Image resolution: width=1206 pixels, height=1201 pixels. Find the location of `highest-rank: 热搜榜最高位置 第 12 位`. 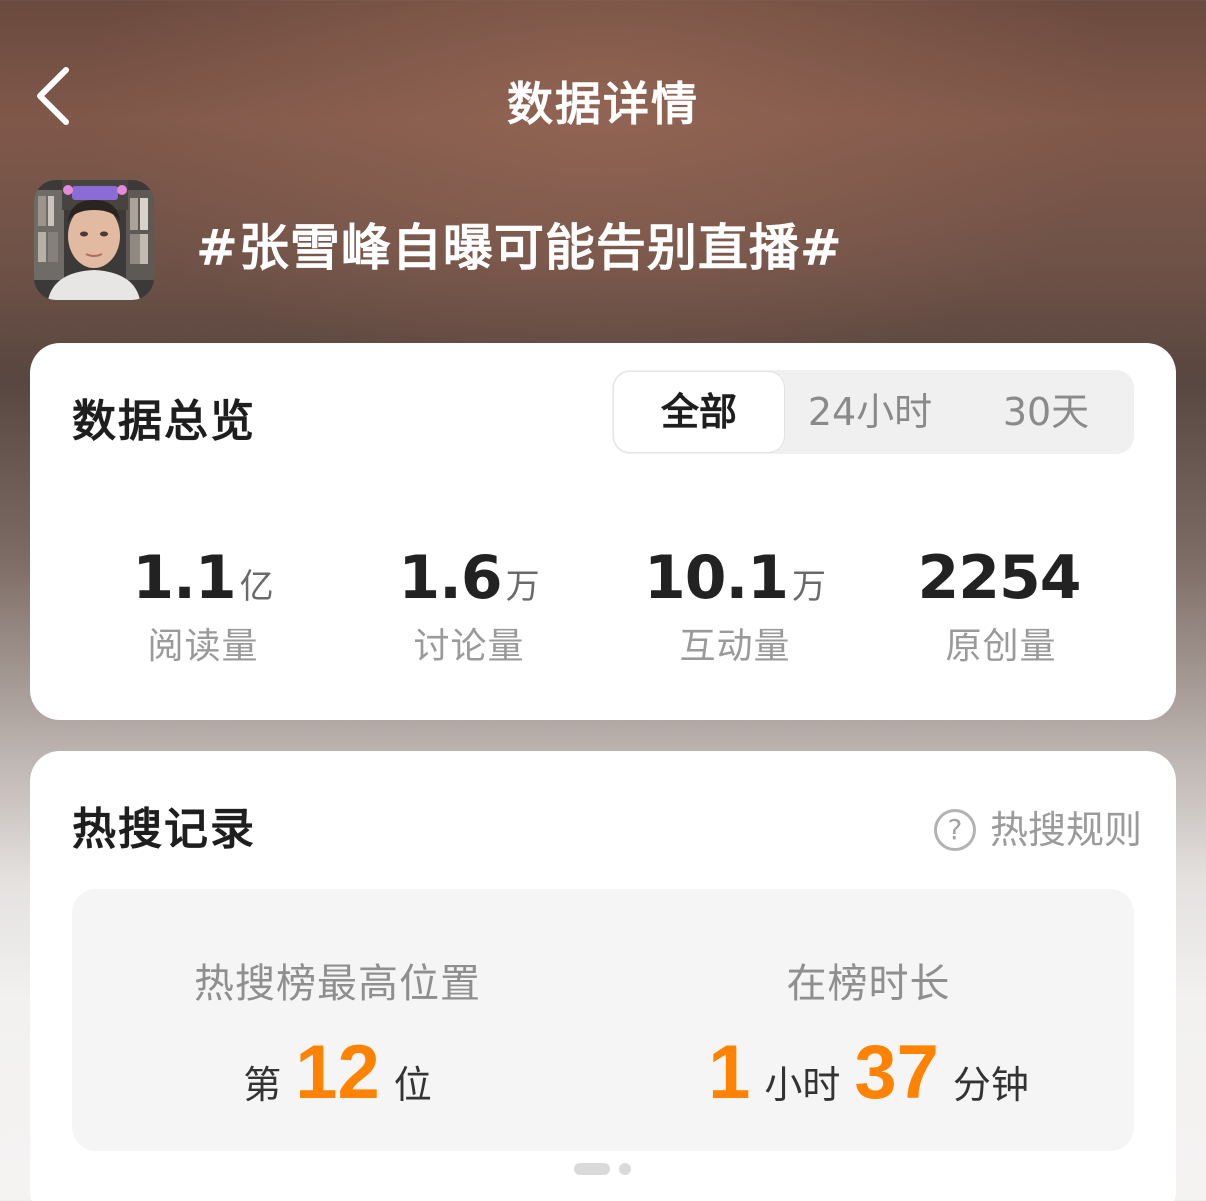

highest-rank: 热搜榜最高位置 第 12 位 is located at coordinates (337, 1020).